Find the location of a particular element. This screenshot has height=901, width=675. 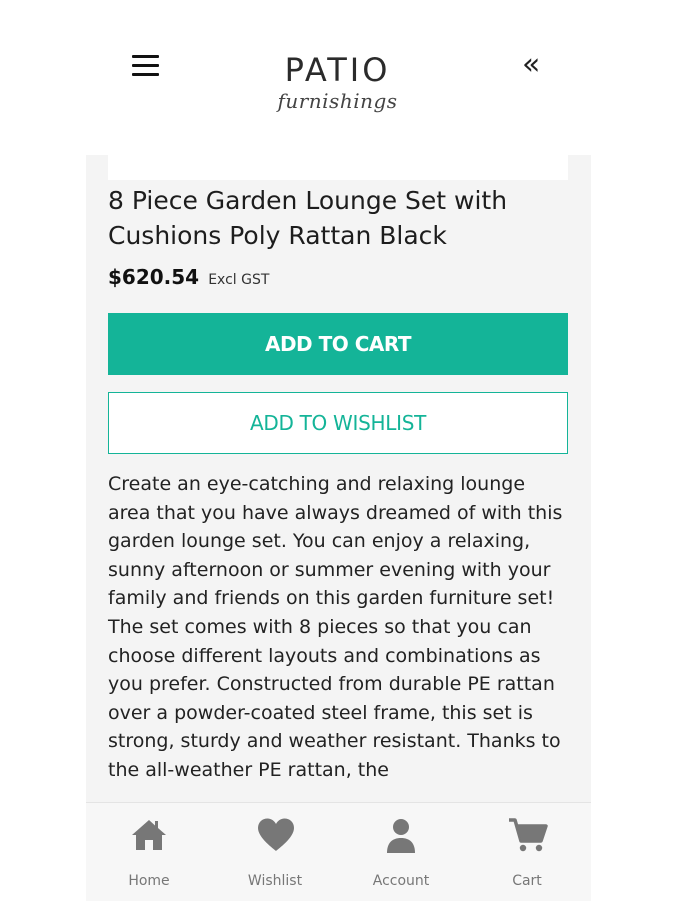

price-row: $620.54 Excl GST is located at coordinates (188, 277).